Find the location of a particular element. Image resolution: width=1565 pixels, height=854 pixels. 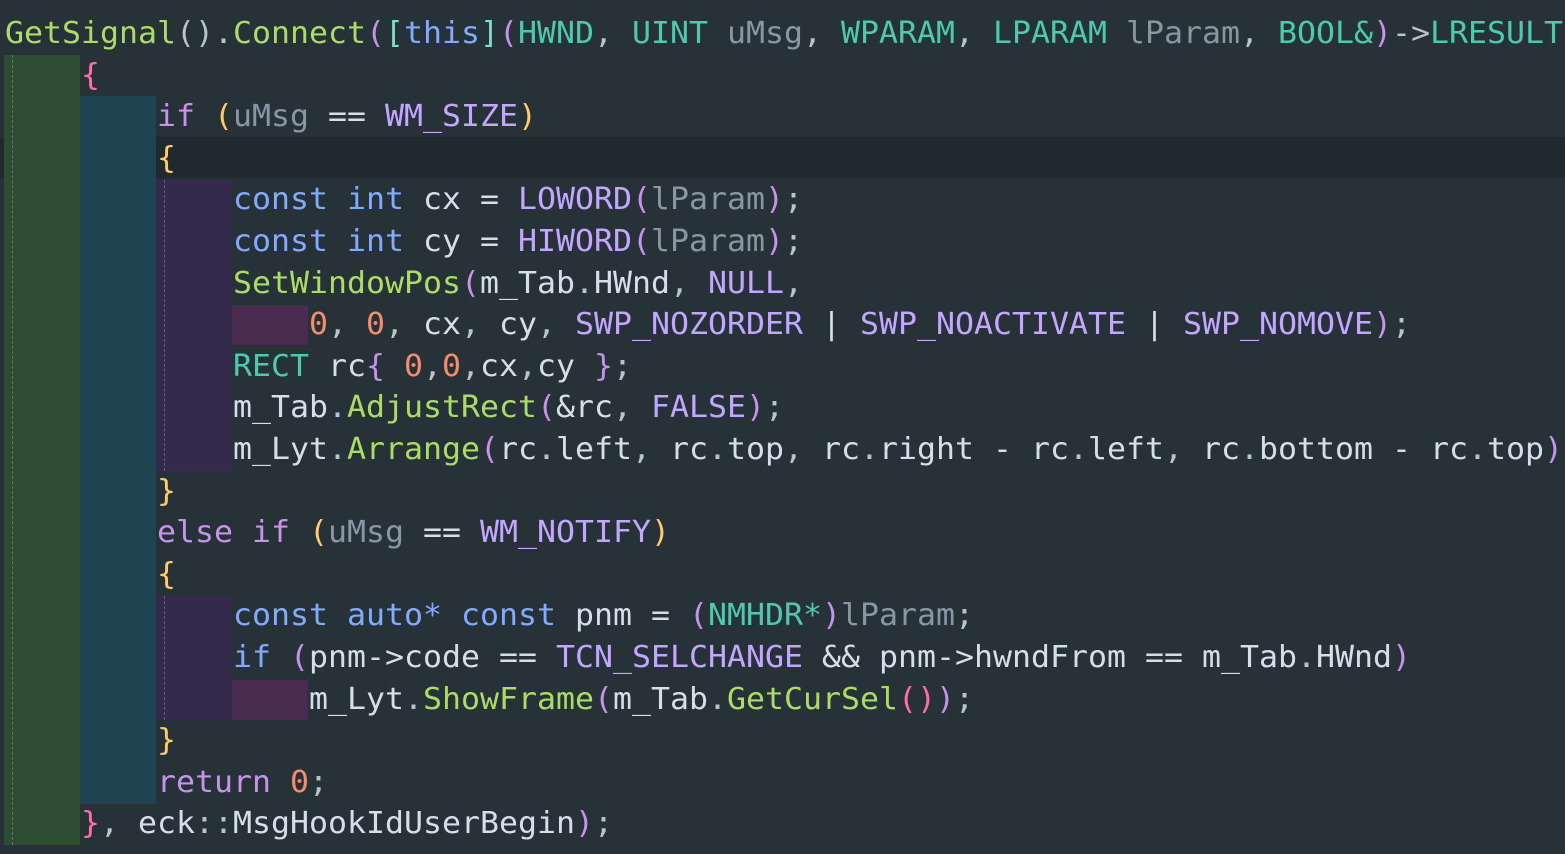

code-token: this is located at coordinates (441, 33).